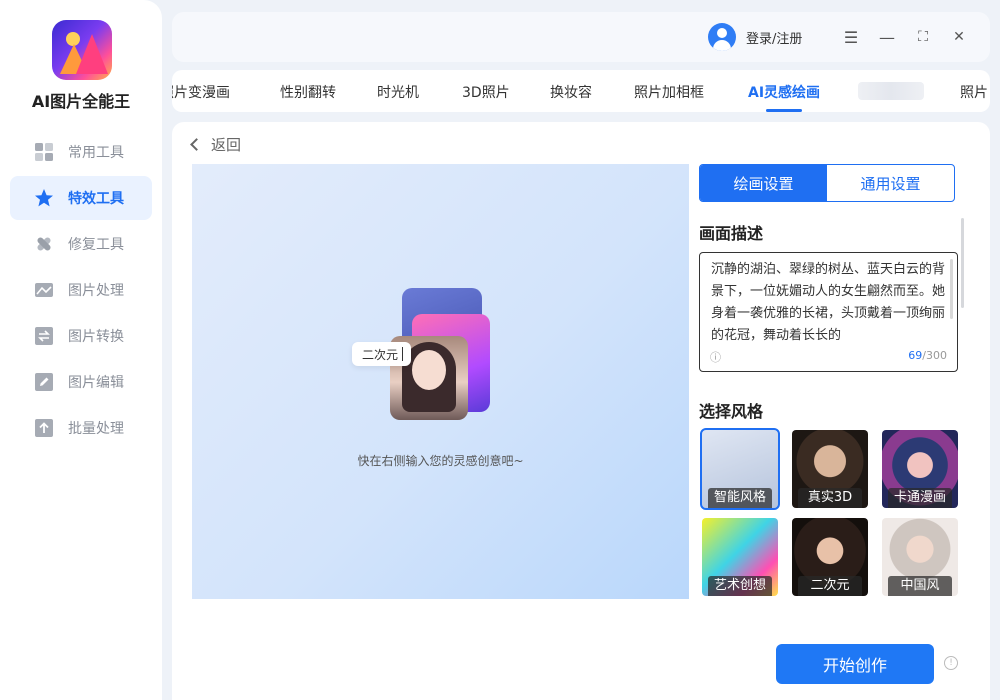 This screenshot has width=1000, height=700. Describe the element at coordinates (830, 557) in the screenshot. I see `style-anime: 二次元` at that location.